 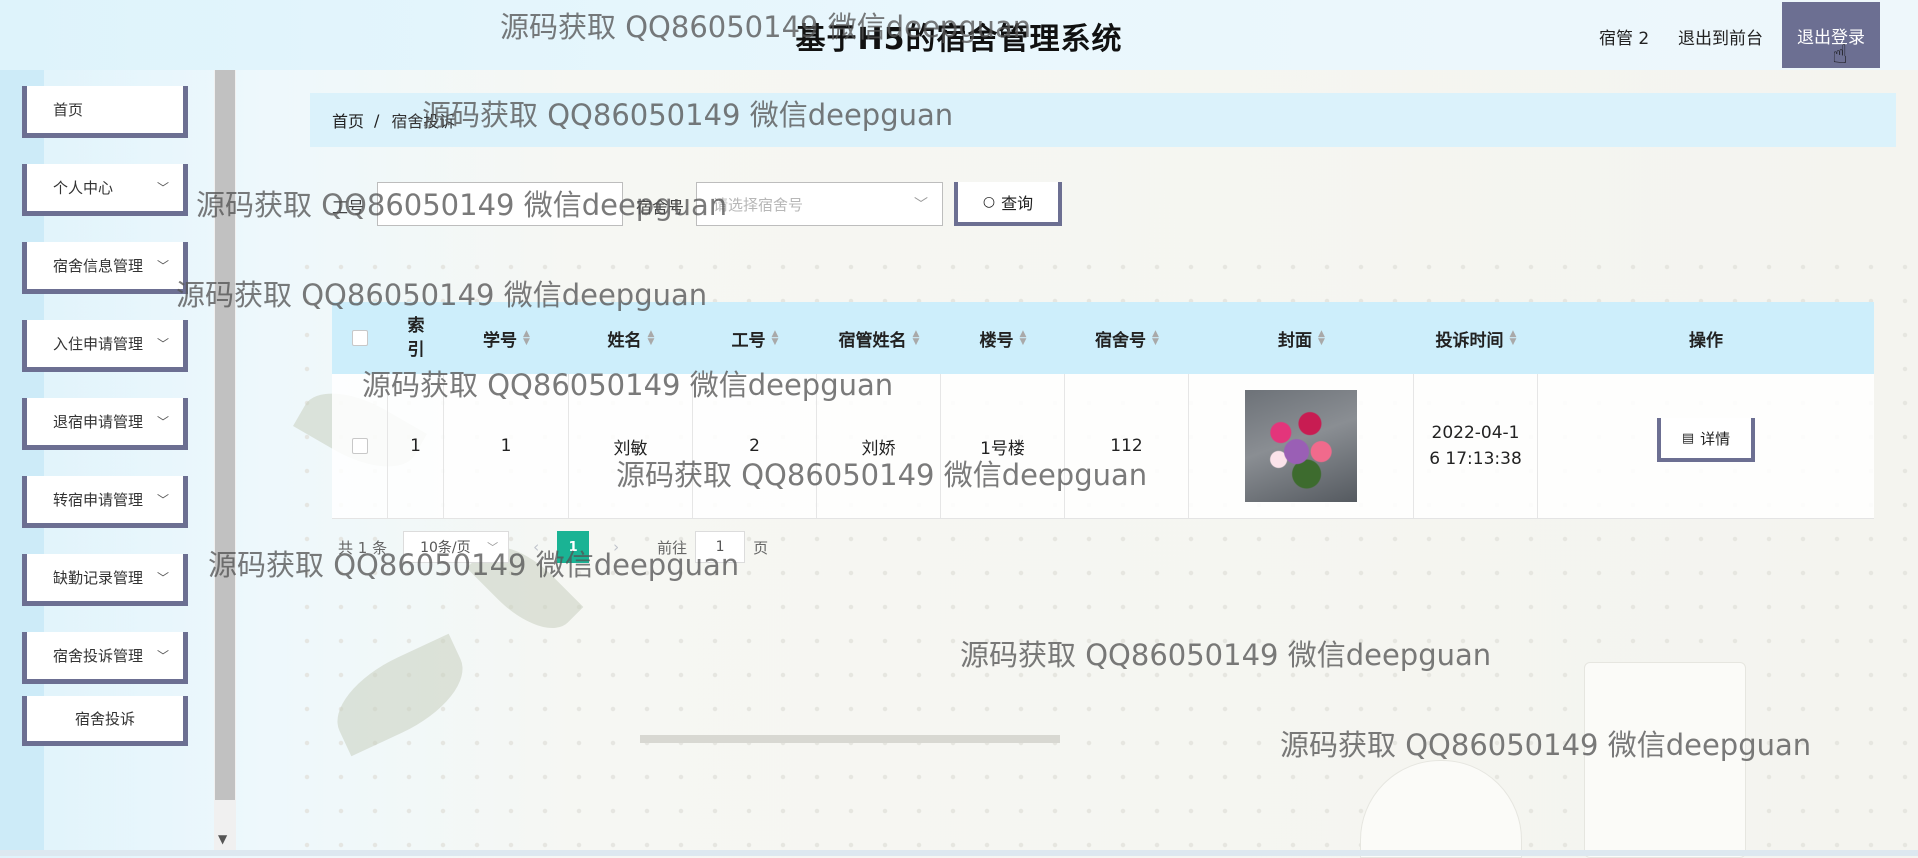 I want to click on sidebar-item-personal-center: 个人中心 ﹀, so click(x=105, y=190).